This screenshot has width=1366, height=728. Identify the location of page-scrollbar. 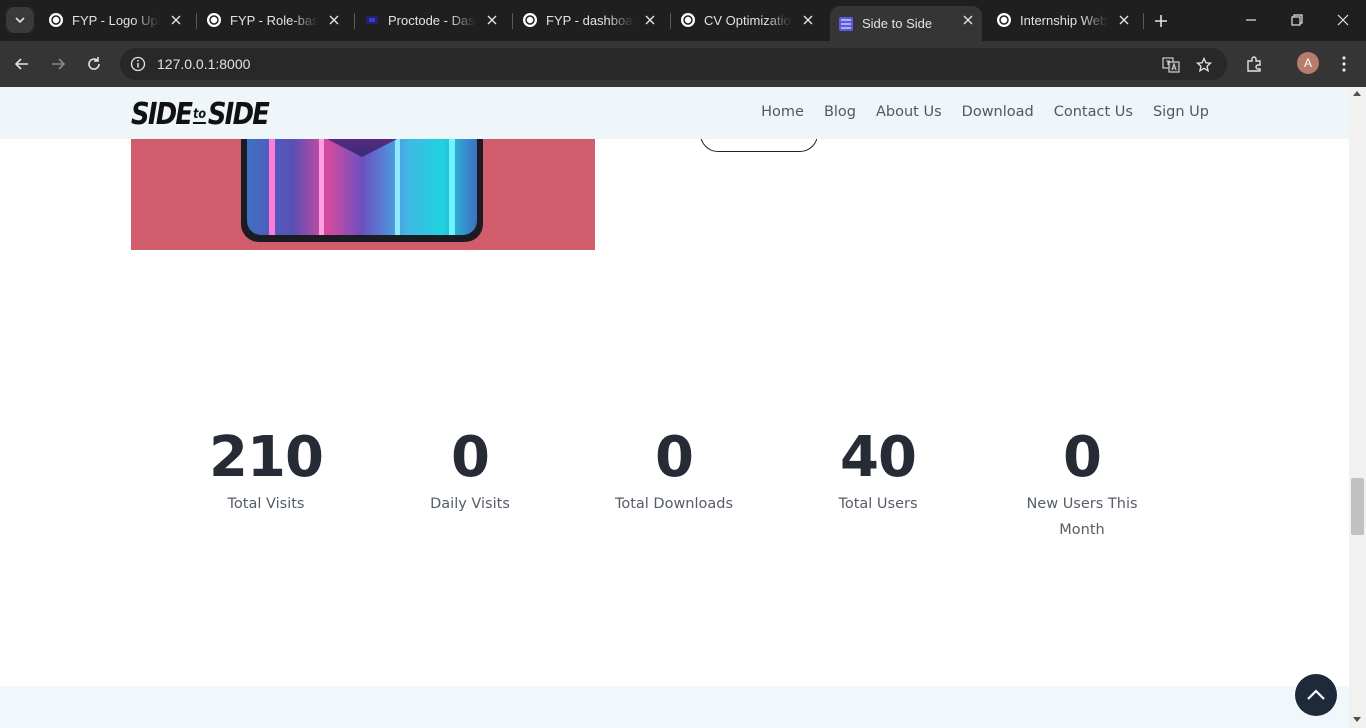
(1357, 407).